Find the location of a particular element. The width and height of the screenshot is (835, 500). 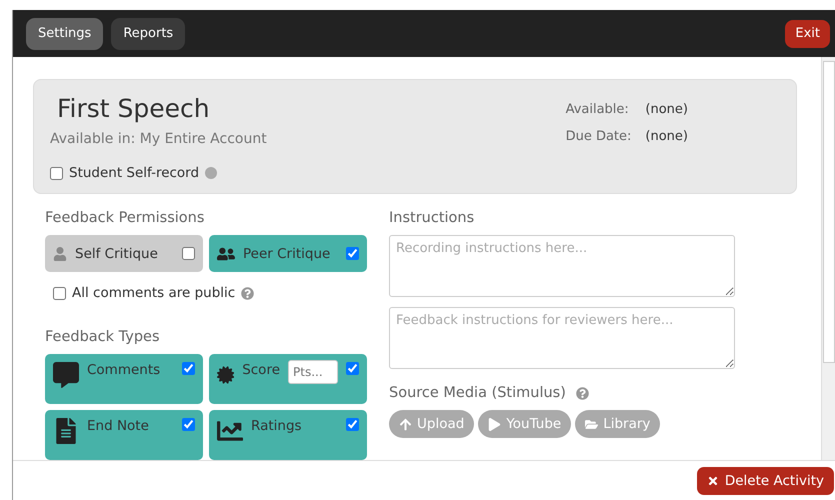

users-icon is located at coordinates (226, 253).